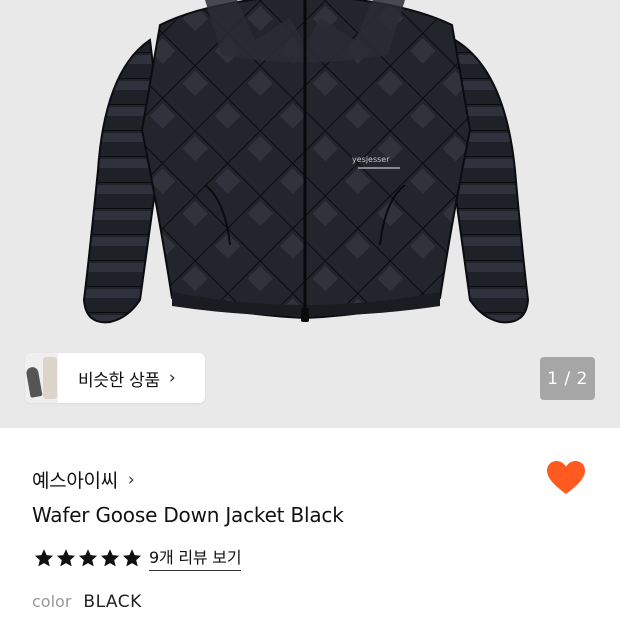  I want to click on product-name: Wafer Goose Down Jacket Black, so click(188, 515).